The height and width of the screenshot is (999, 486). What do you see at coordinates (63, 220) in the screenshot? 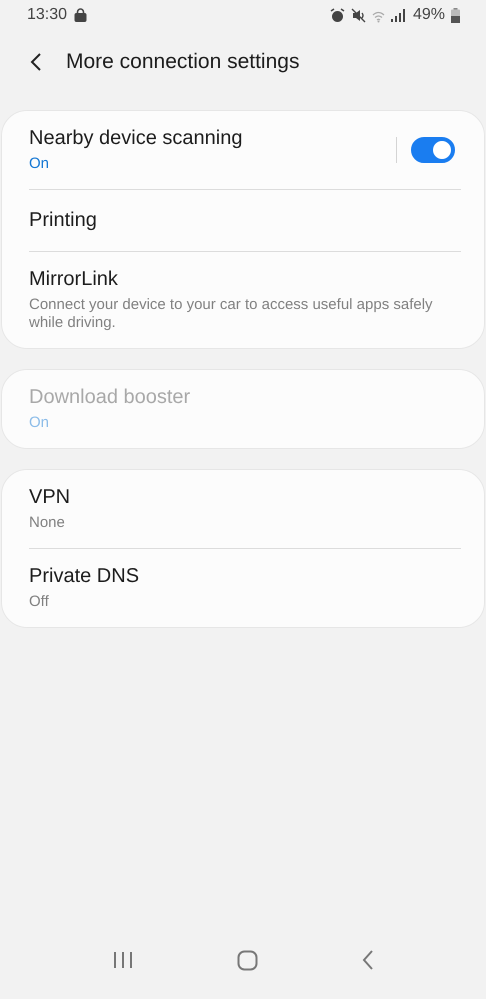
I see `item-title: Printing` at bounding box center [63, 220].